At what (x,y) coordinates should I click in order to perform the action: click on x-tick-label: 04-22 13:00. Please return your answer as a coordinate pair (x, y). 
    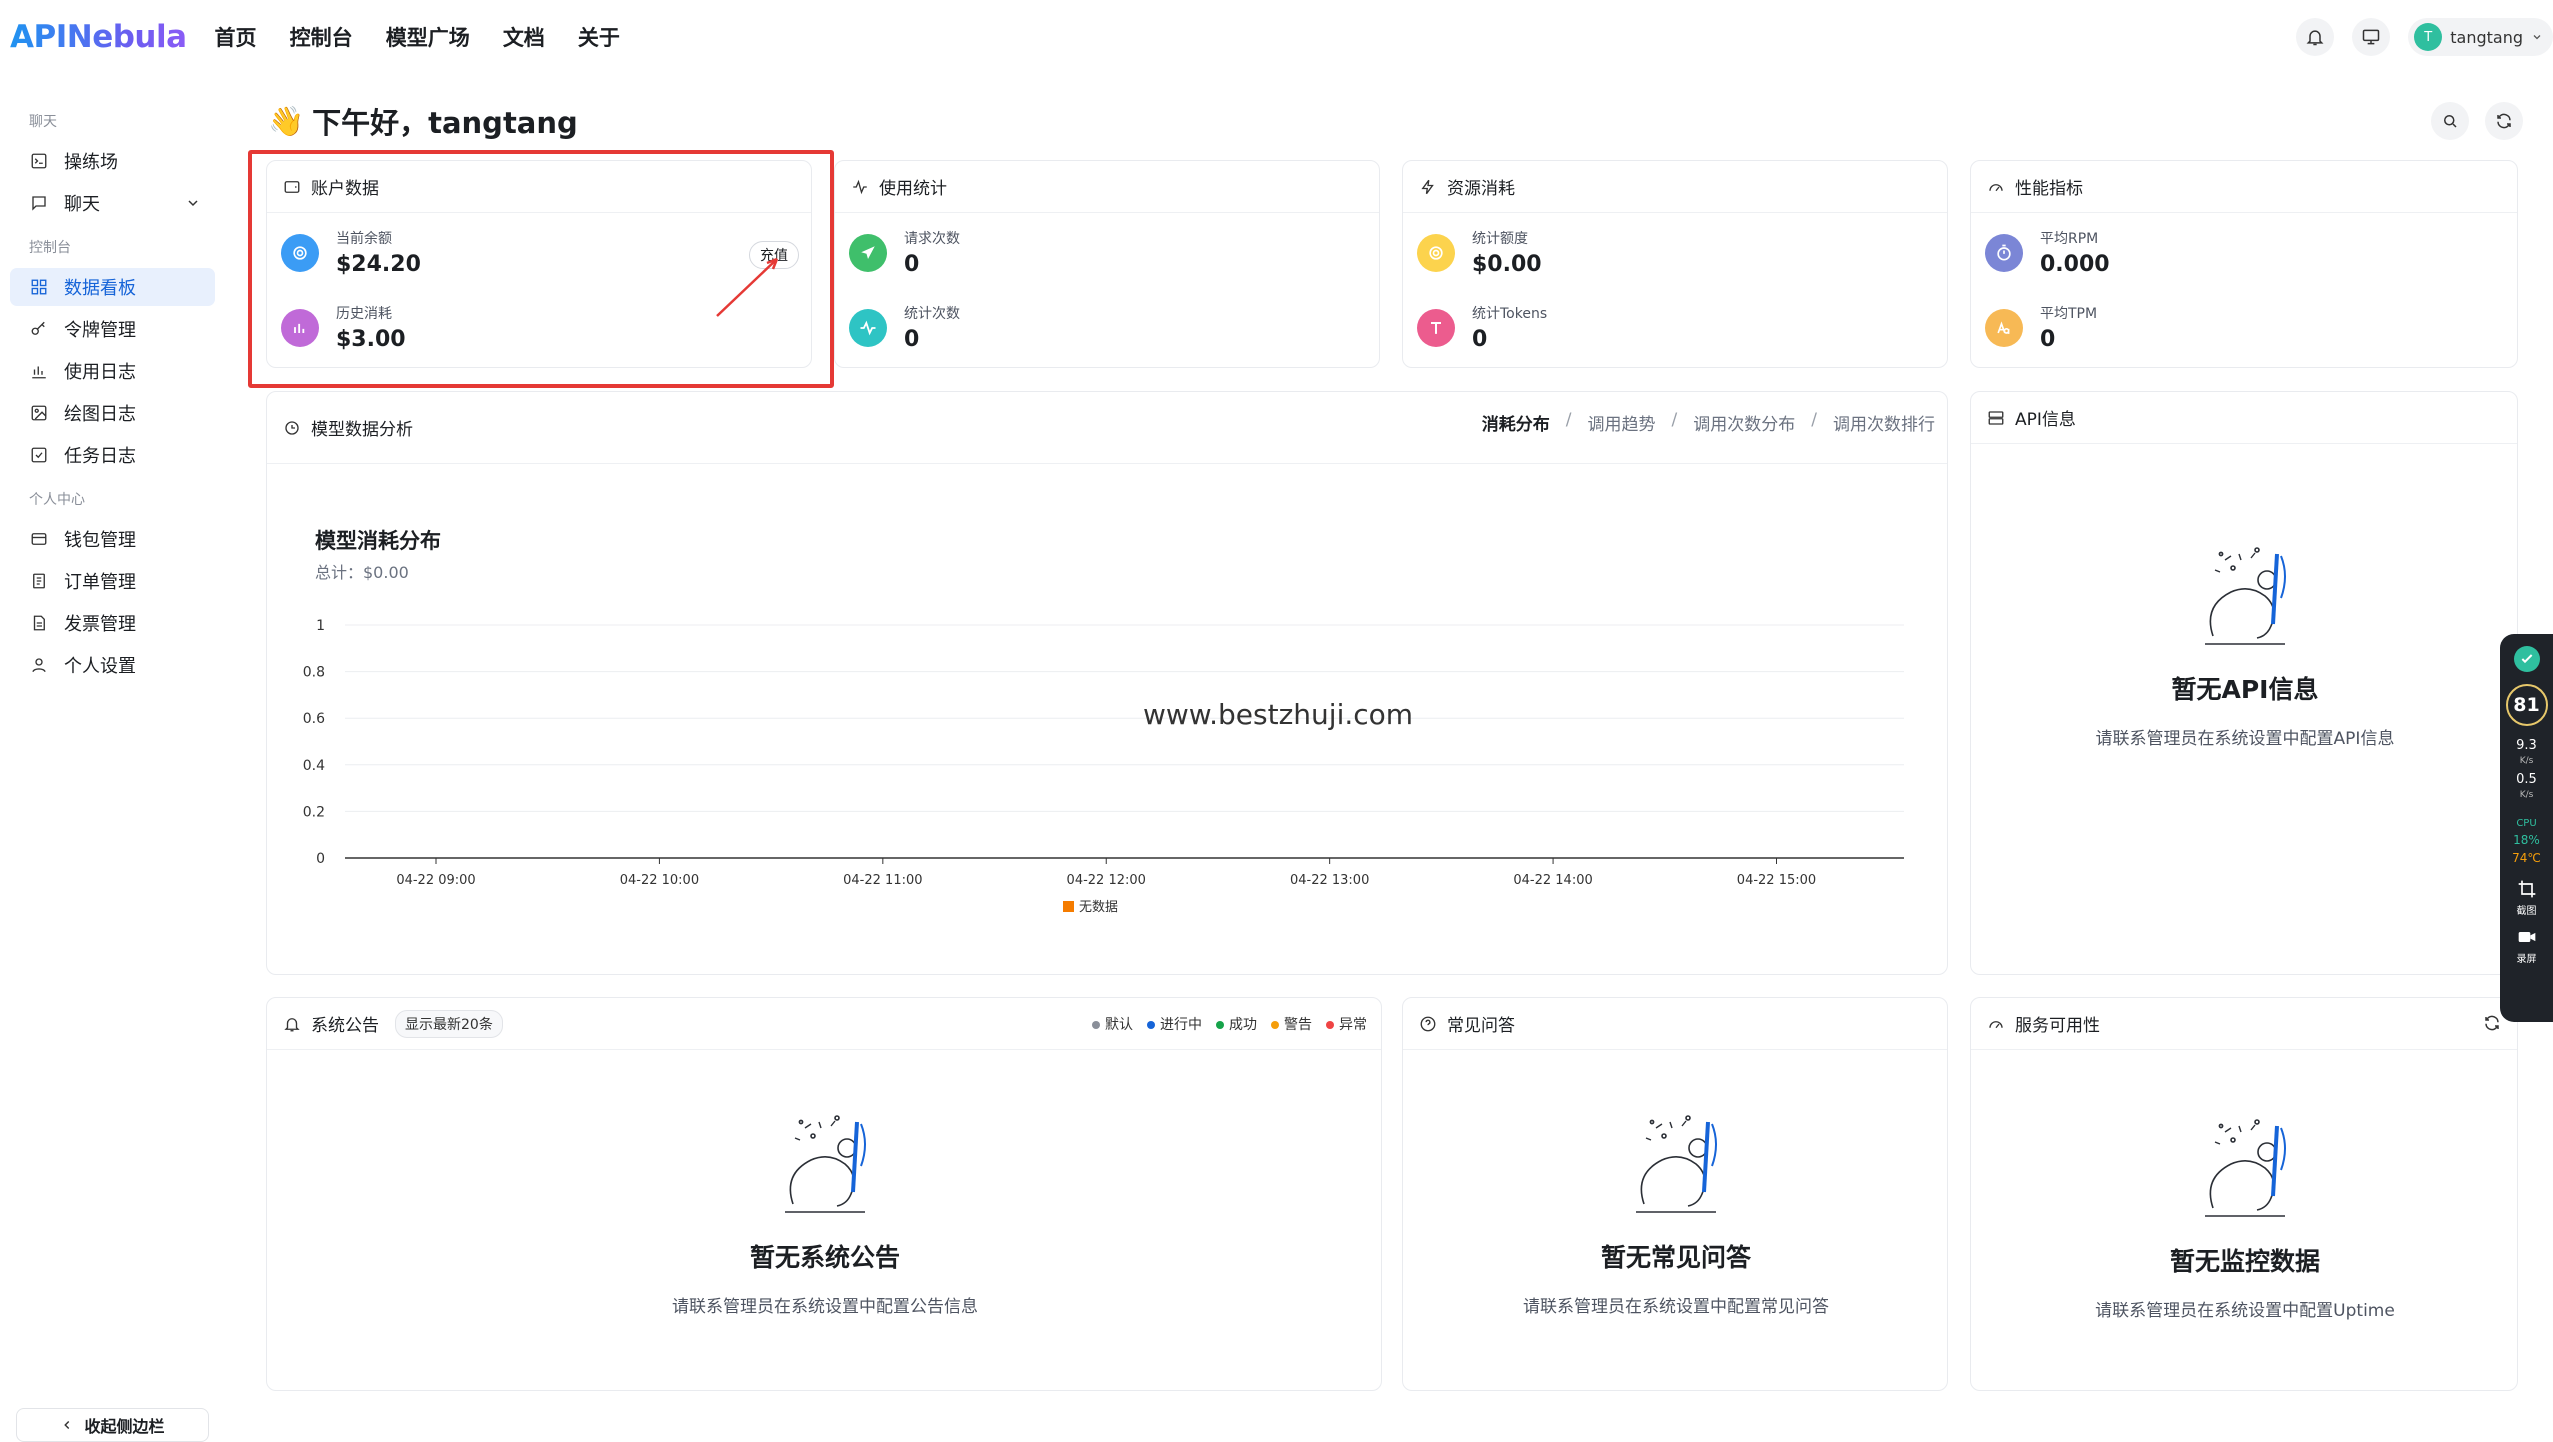
    Looking at the image, I should click on (1329, 880).